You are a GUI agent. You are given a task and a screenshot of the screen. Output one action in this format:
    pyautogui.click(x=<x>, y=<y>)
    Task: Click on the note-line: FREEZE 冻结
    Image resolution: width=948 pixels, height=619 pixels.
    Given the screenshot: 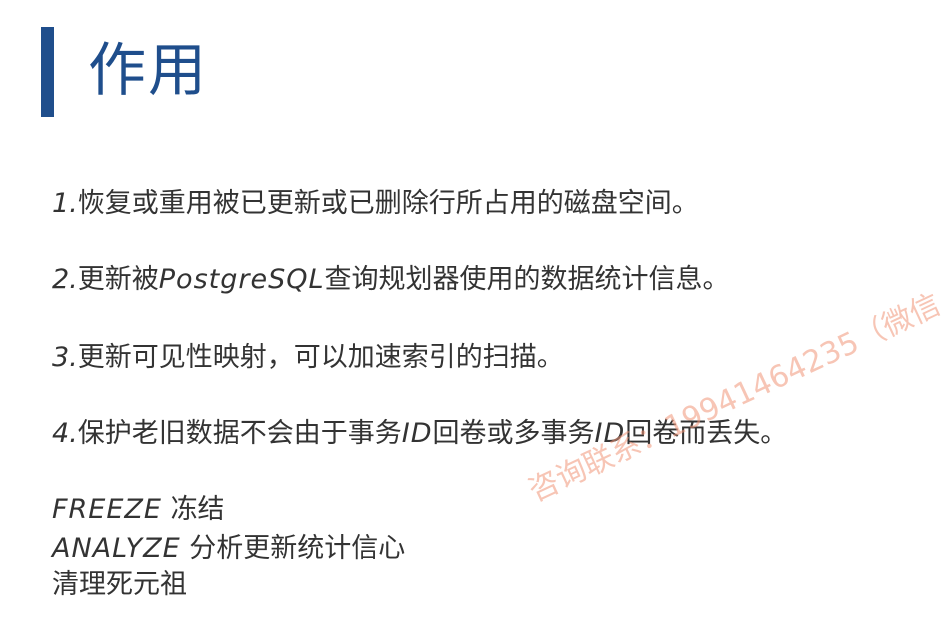 What is the action you would take?
    pyautogui.click(x=138, y=510)
    